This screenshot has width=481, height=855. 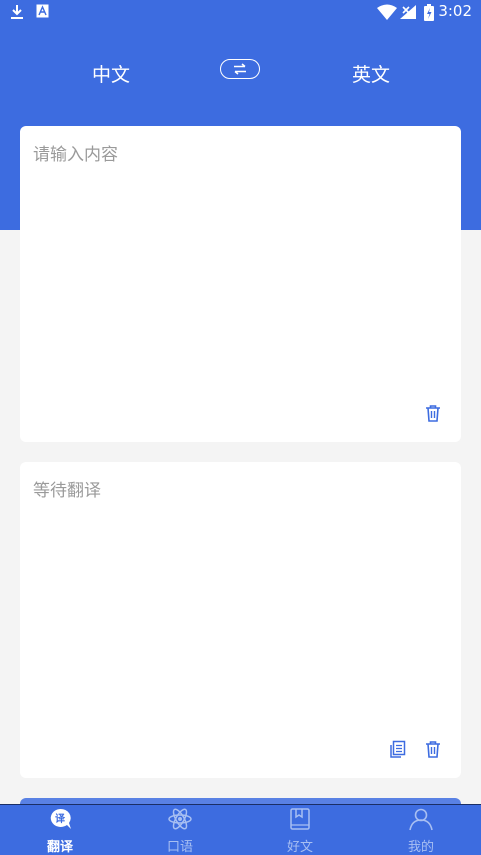 I want to click on input-text-field: 请输入内容, so click(x=75, y=152).